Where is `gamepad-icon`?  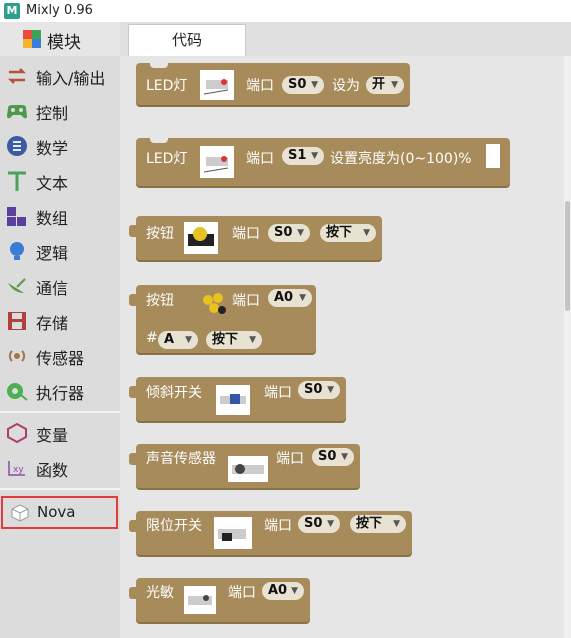 gamepad-icon is located at coordinates (17, 112).